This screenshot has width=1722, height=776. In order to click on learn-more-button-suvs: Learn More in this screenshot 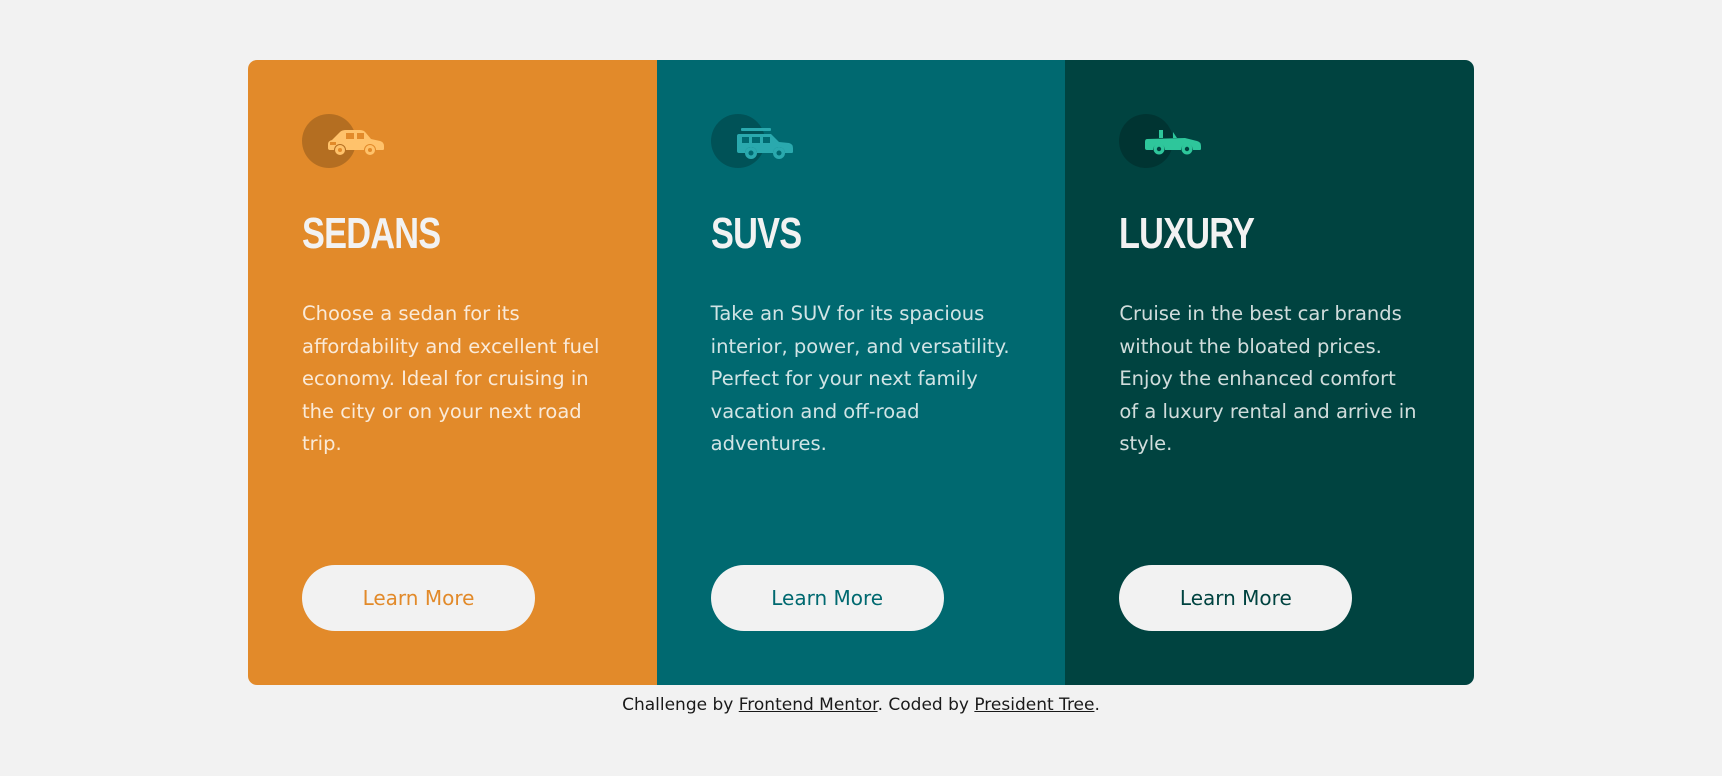, I will do `click(827, 598)`.